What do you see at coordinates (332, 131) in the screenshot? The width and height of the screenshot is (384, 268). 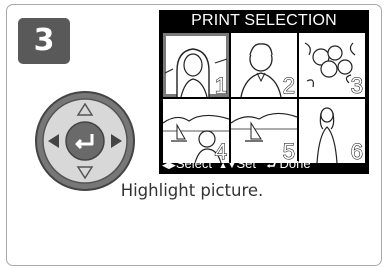 I see `thumbnail-6: 6` at bounding box center [332, 131].